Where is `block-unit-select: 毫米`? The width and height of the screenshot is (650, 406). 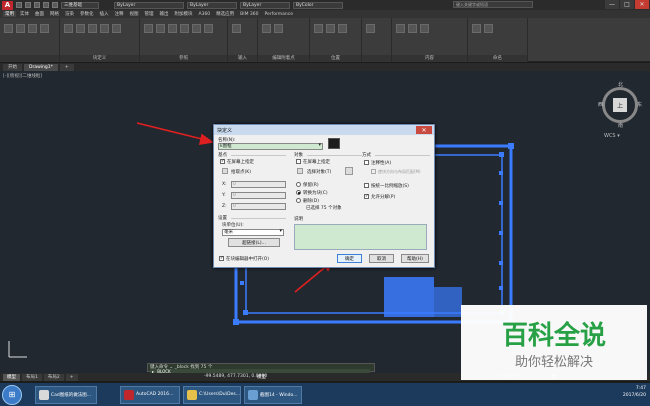 block-unit-select: 毫米 is located at coordinates (253, 232).